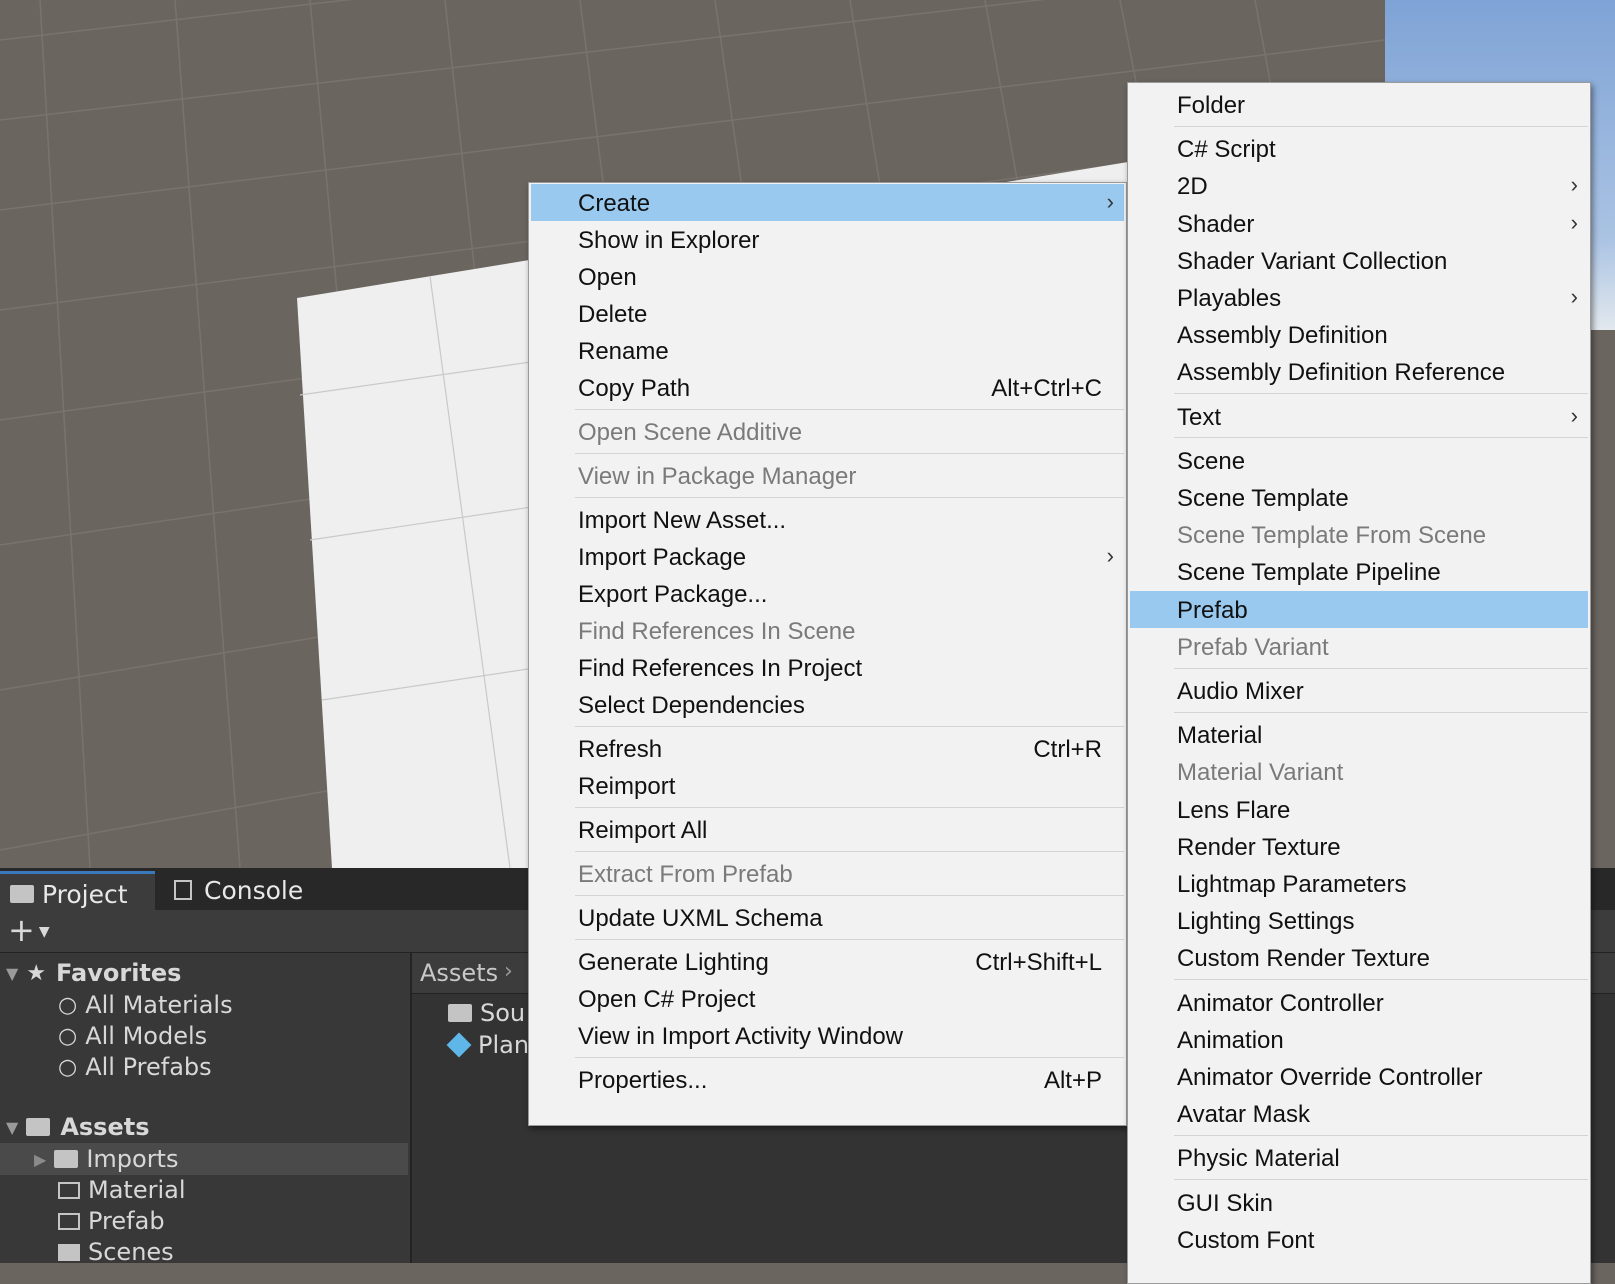 The height and width of the screenshot is (1284, 1615). Describe the element at coordinates (1304, 959) in the screenshot. I see `menu-item-label: Custom Render Texture` at that location.